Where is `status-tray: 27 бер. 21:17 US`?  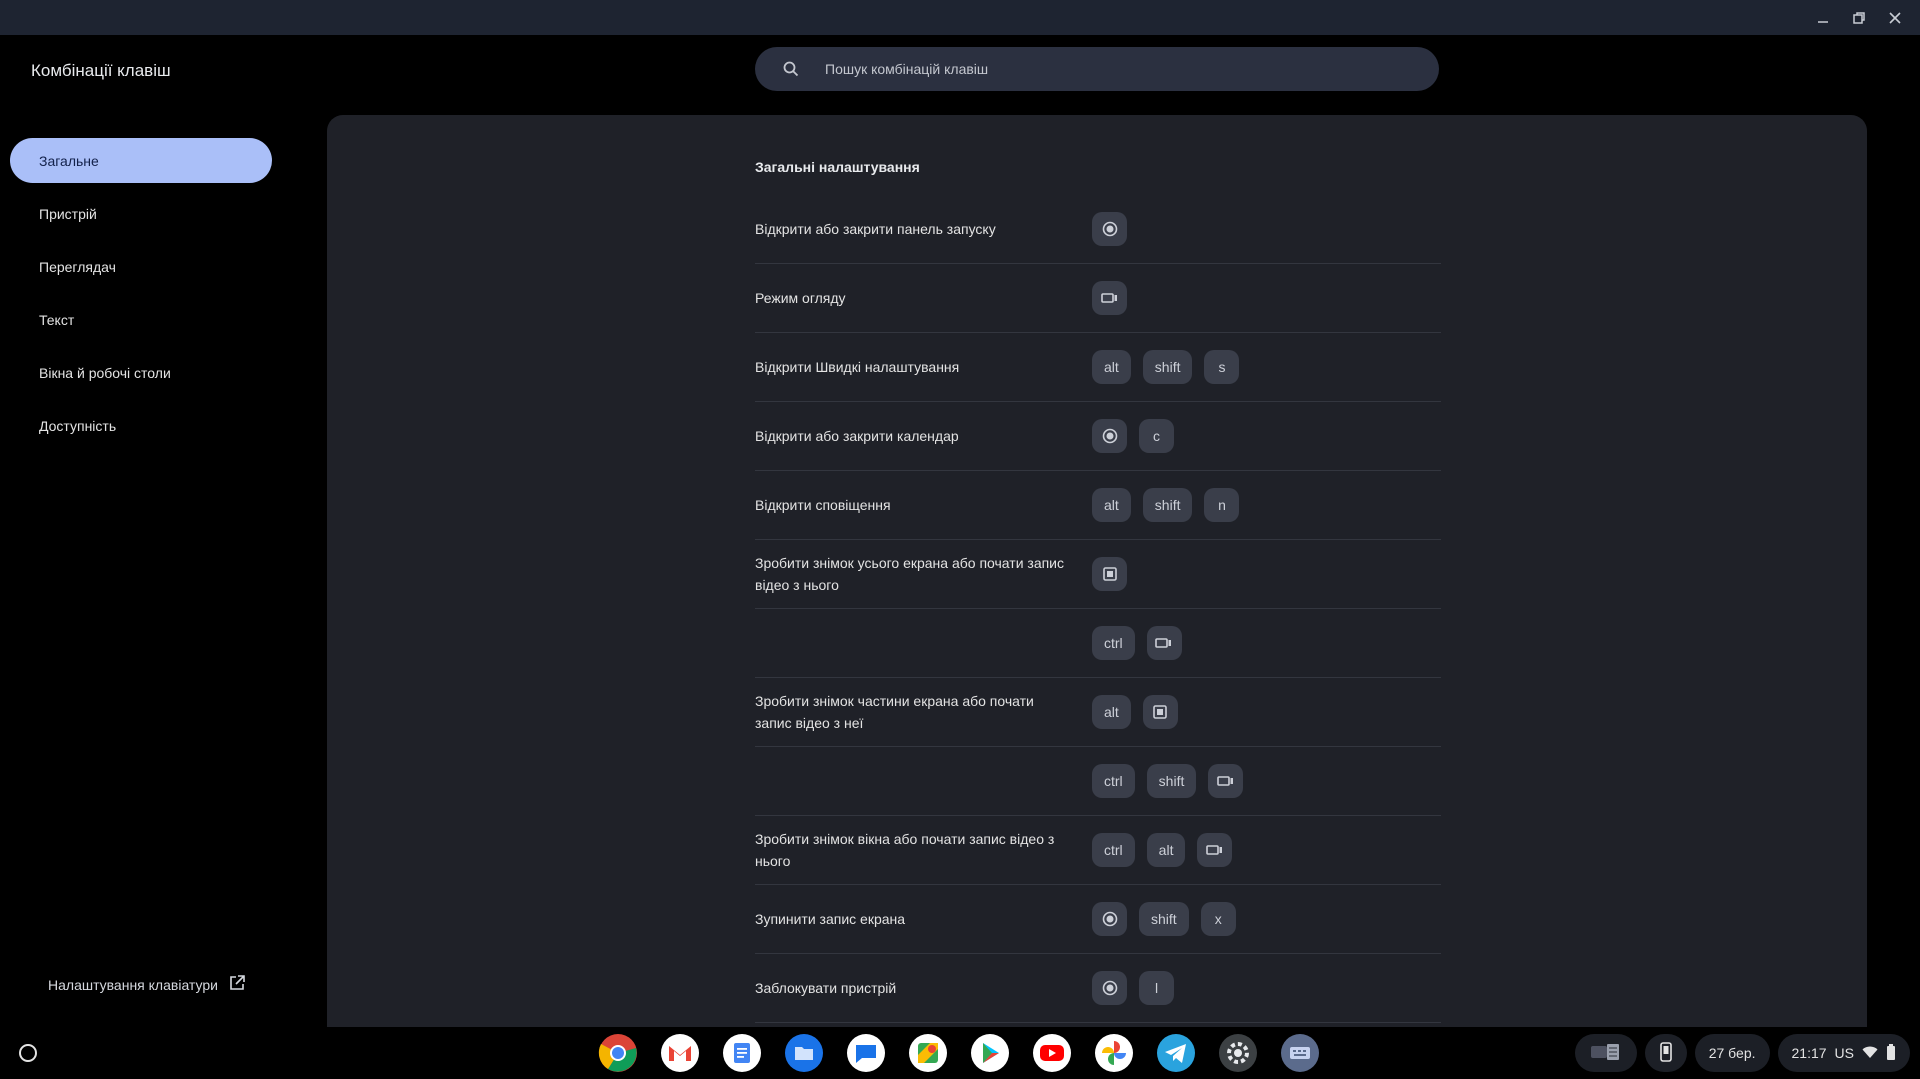 status-tray: 27 бер. 21:17 US is located at coordinates (1742, 1053).